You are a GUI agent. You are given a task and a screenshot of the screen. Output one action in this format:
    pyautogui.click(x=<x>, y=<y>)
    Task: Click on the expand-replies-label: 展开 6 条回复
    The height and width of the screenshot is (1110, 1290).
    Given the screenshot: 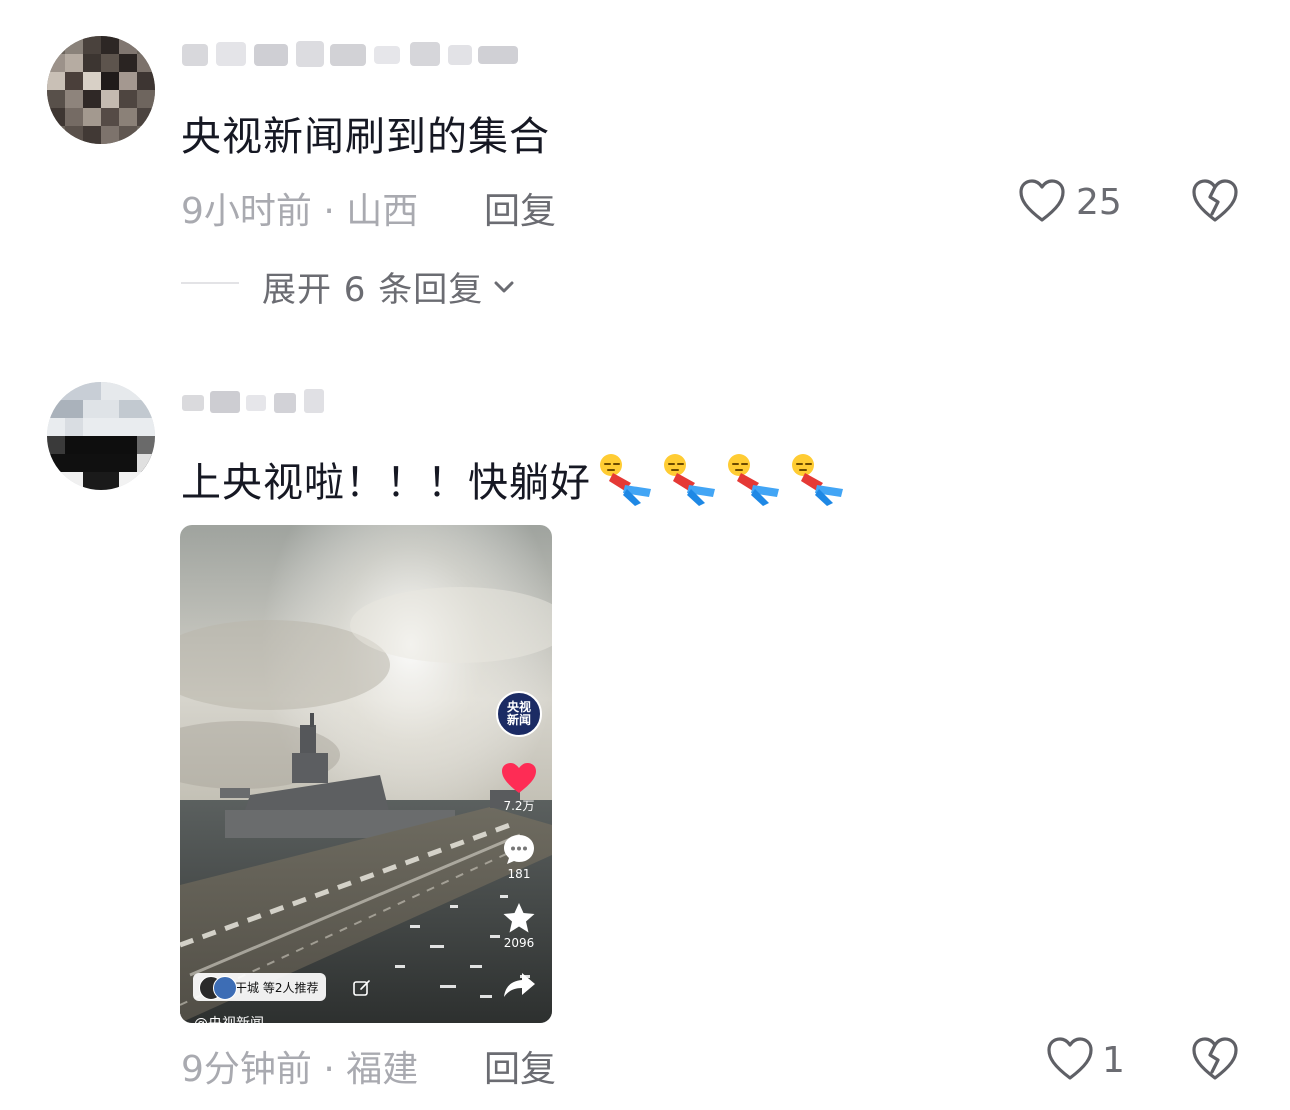 What is the action you would take?
    pyautogui.click(x=373, y=290)
    